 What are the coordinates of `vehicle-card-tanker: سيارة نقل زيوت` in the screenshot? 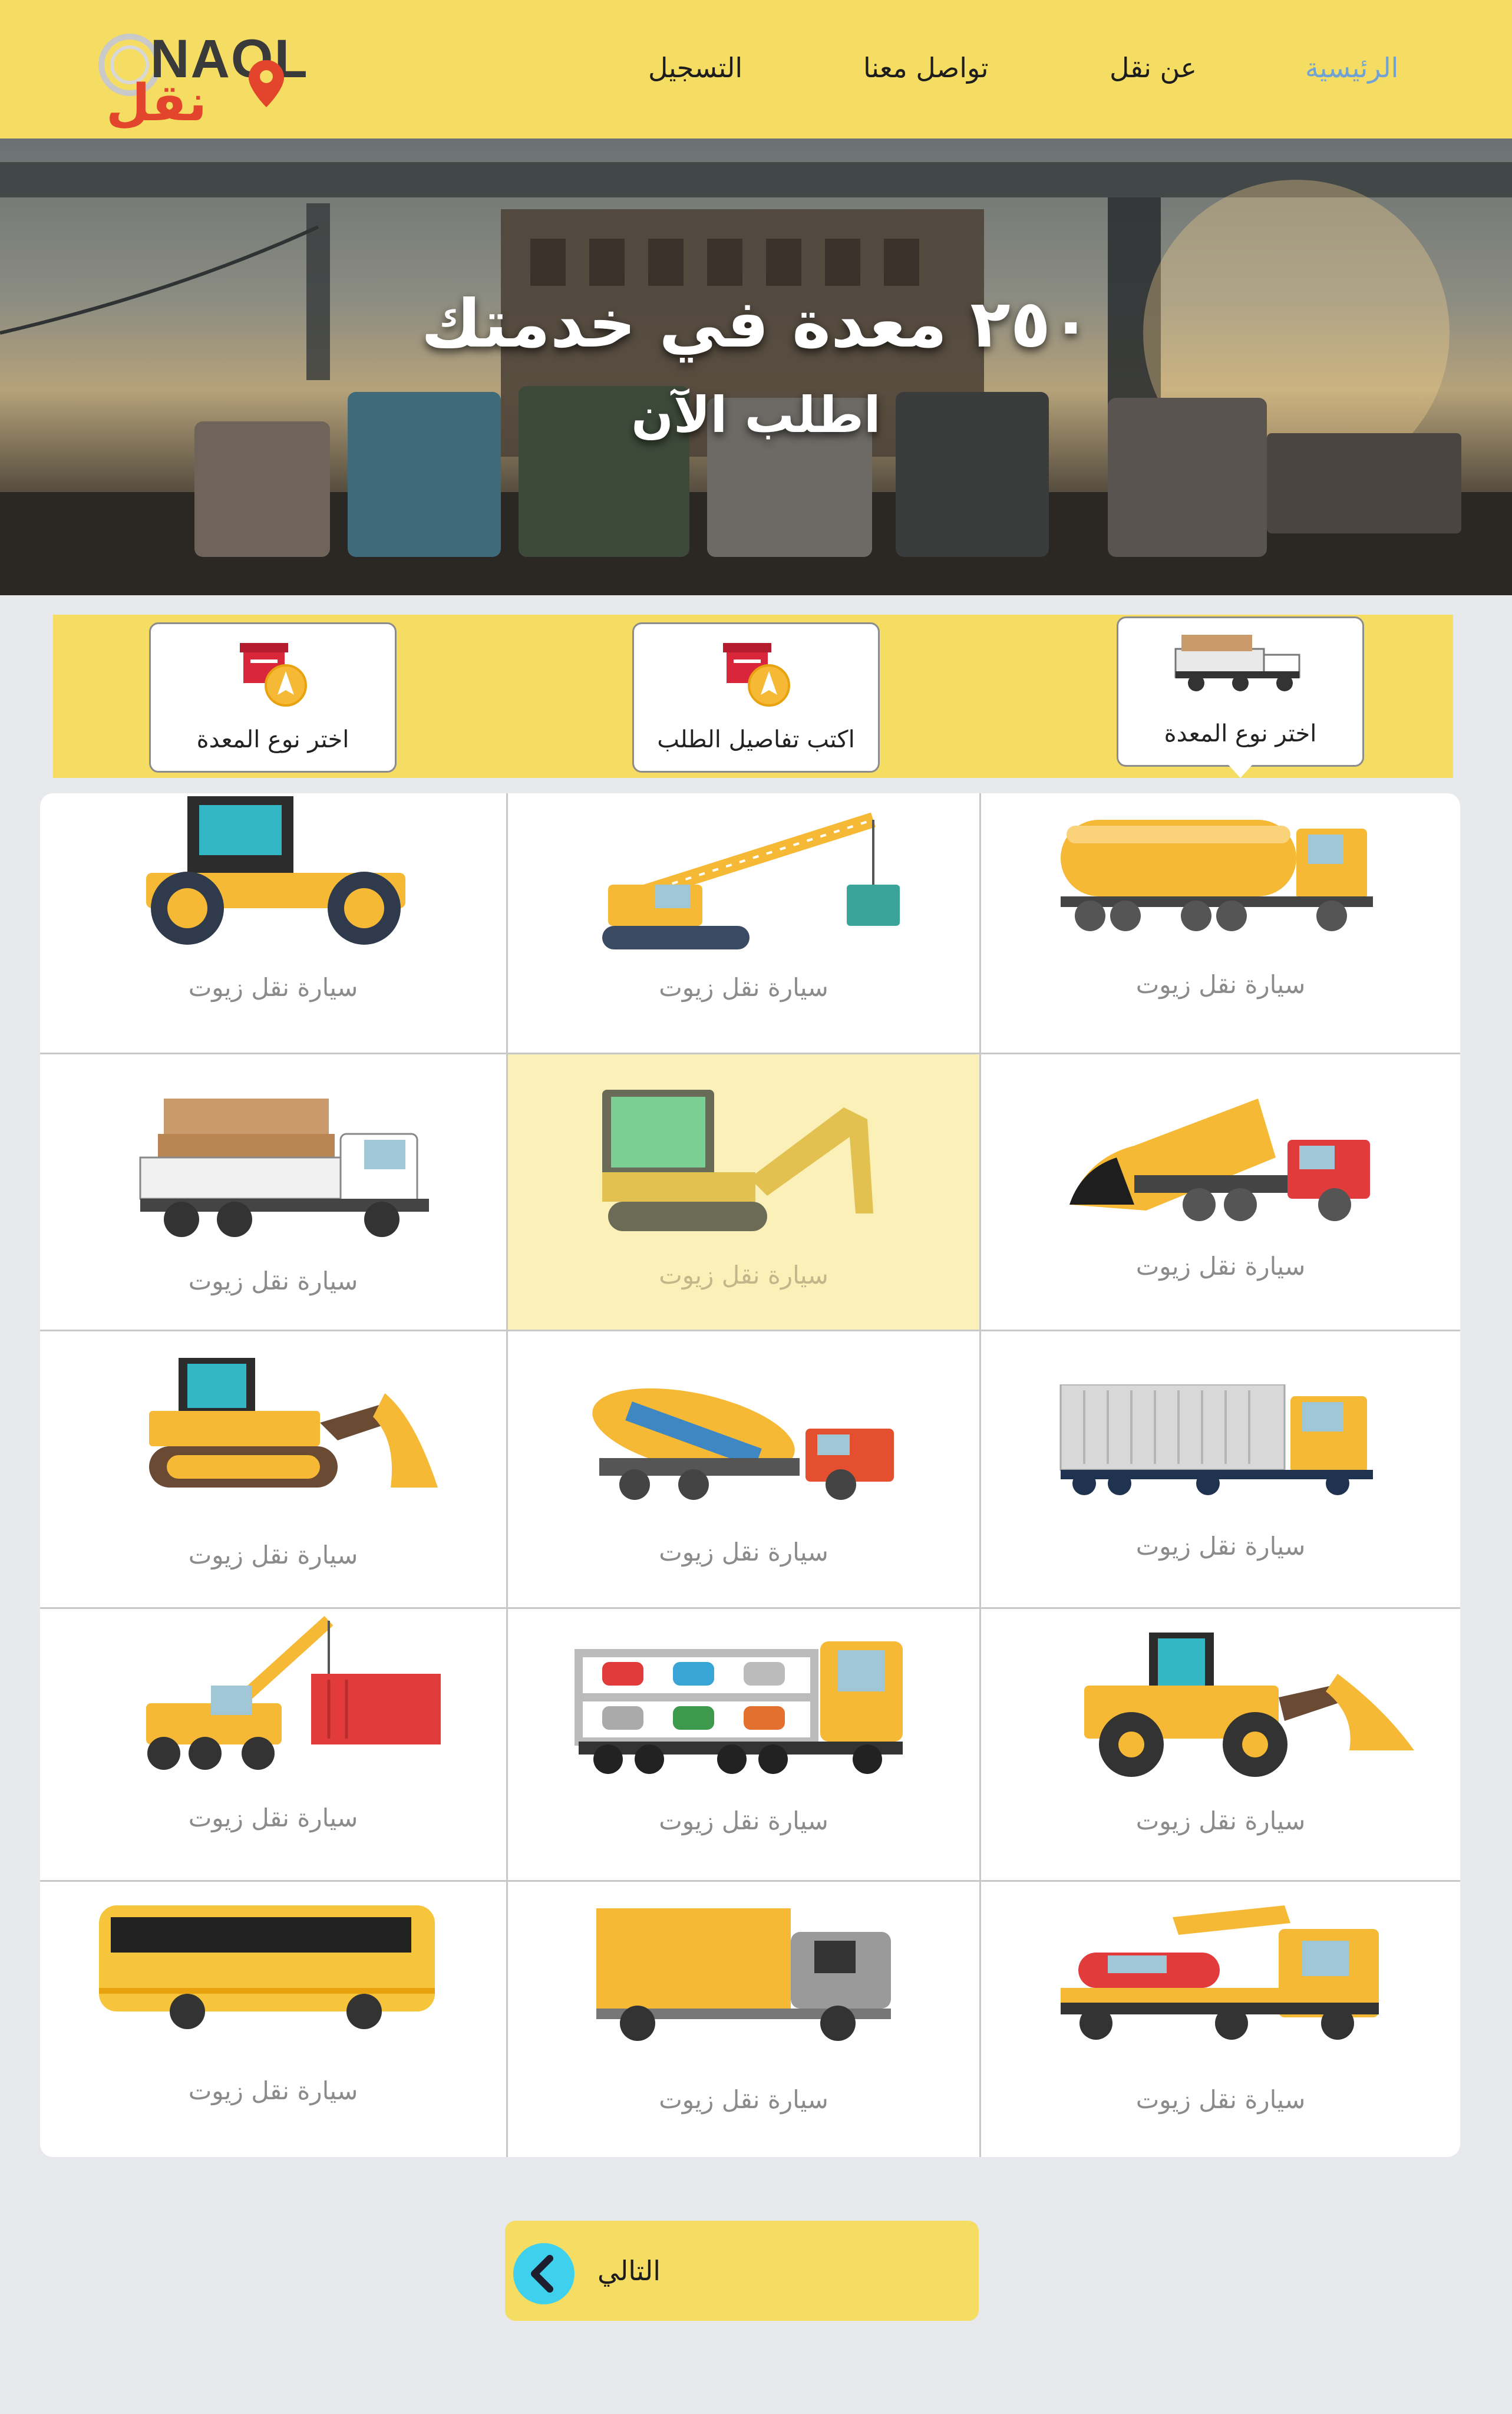 It's located at (1220, 923).